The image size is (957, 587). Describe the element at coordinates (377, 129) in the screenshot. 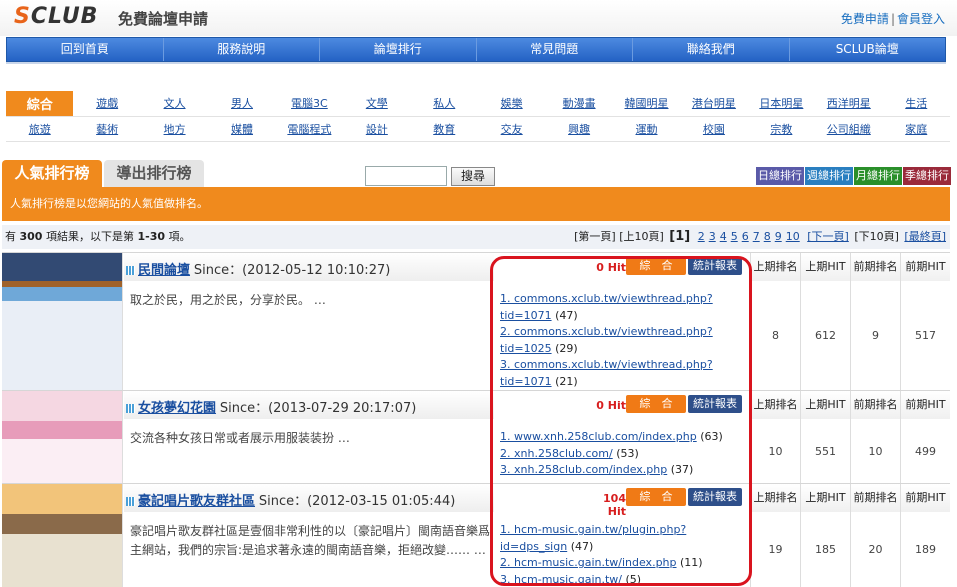

I see `category-link: 設計` at that location.